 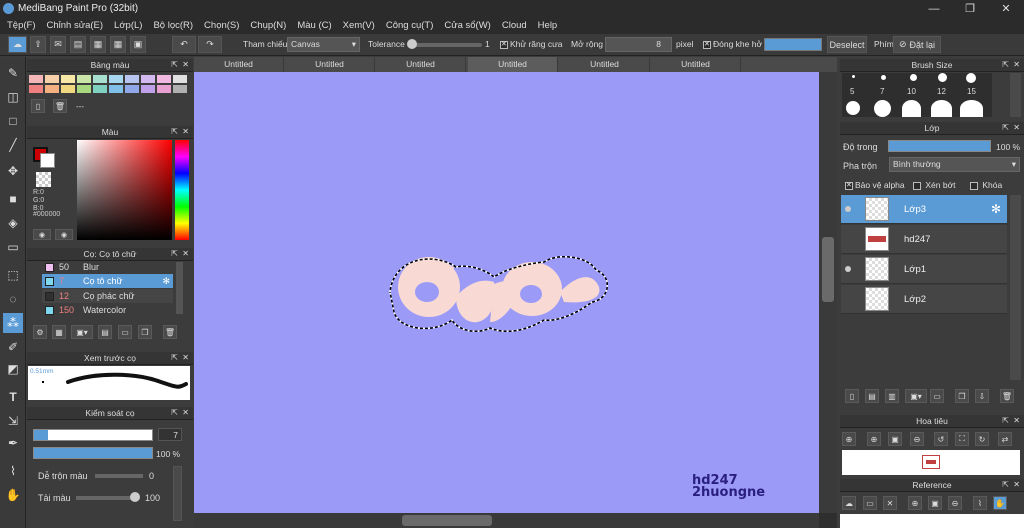 I want to click on select-eraser-icon: ◩, so click(x=13, y=369).